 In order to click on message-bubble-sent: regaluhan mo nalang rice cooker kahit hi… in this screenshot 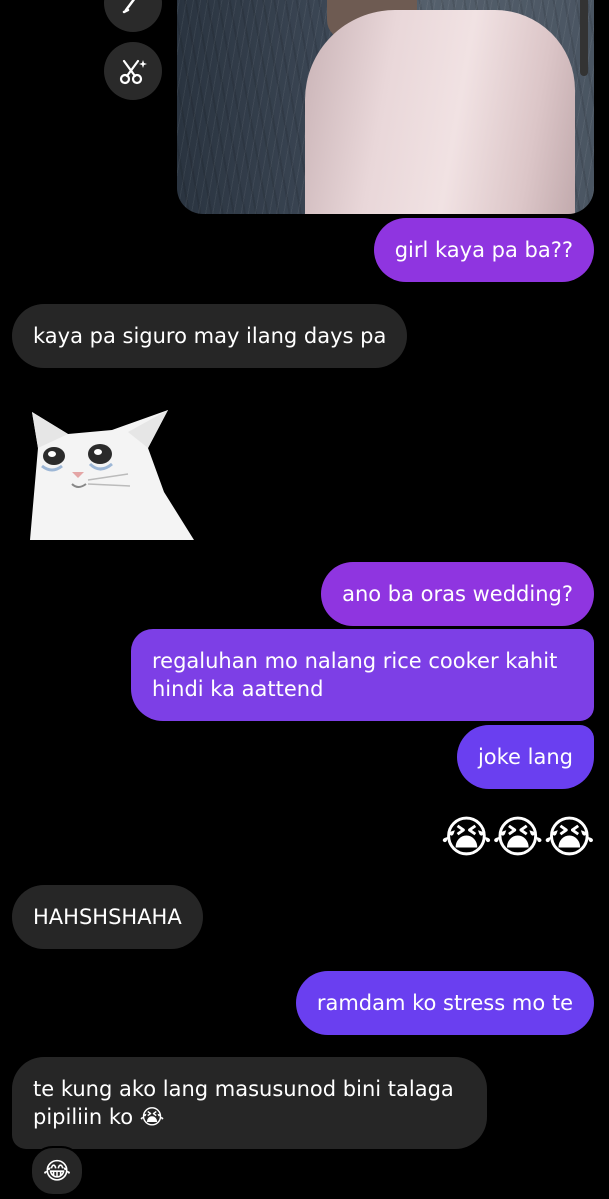, I will do `click(362, 675)`.